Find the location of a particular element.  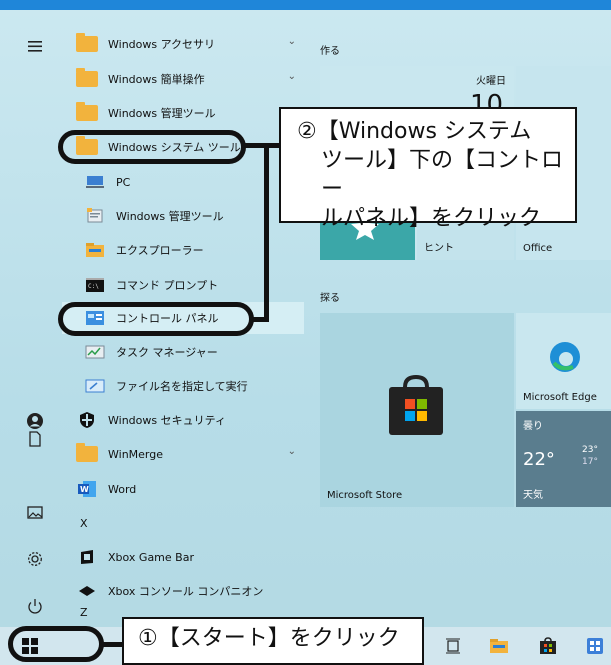

callout-line: ルパネル】をクリック is located at coordinates (431, 218).